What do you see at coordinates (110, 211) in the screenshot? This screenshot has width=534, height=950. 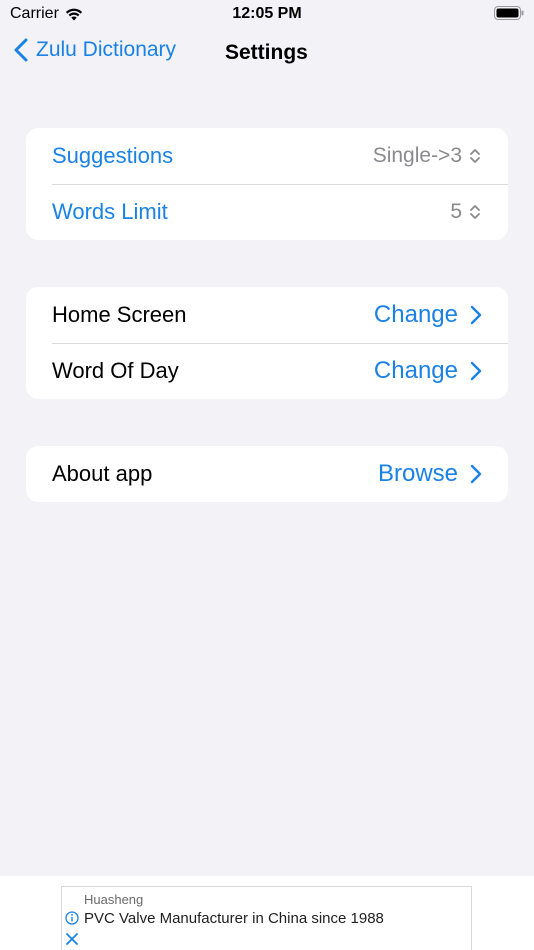 I see `words-limit-label: Words Limit` at bounding box center [110, 211].